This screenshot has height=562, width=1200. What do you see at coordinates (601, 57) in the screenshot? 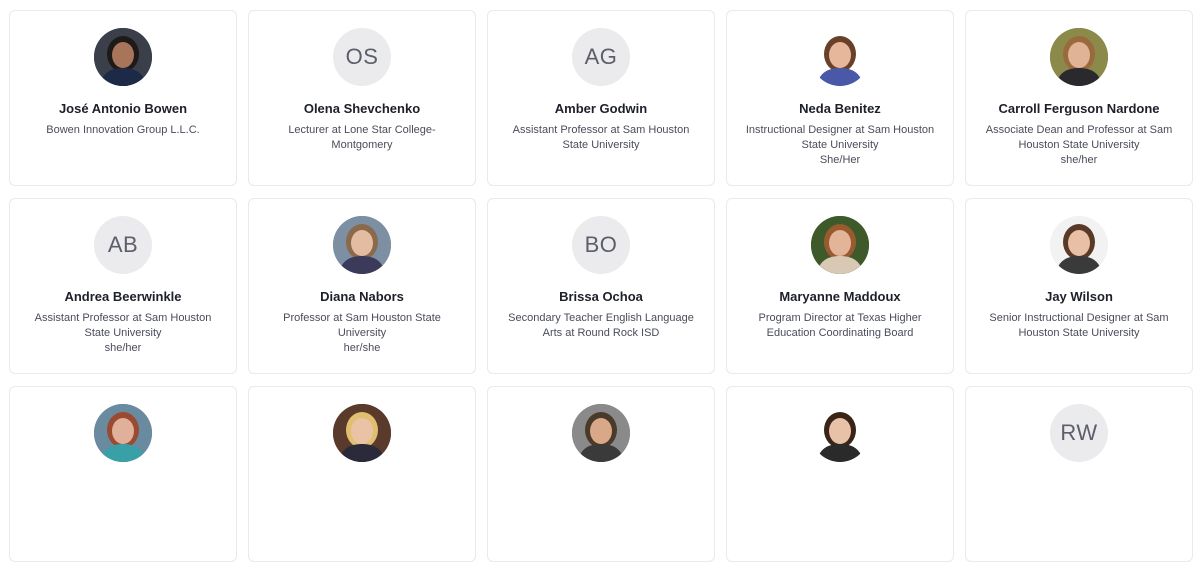
I see `avatar-initials: AG` at bounding box center [601, 57].